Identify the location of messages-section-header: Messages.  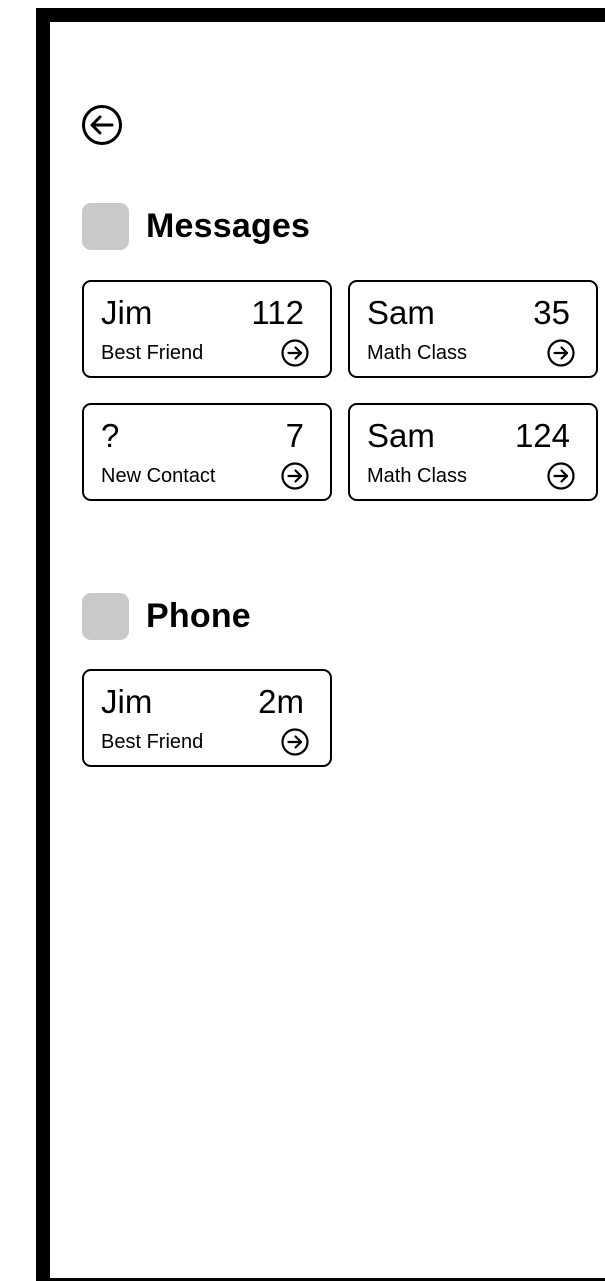
(196, 226).